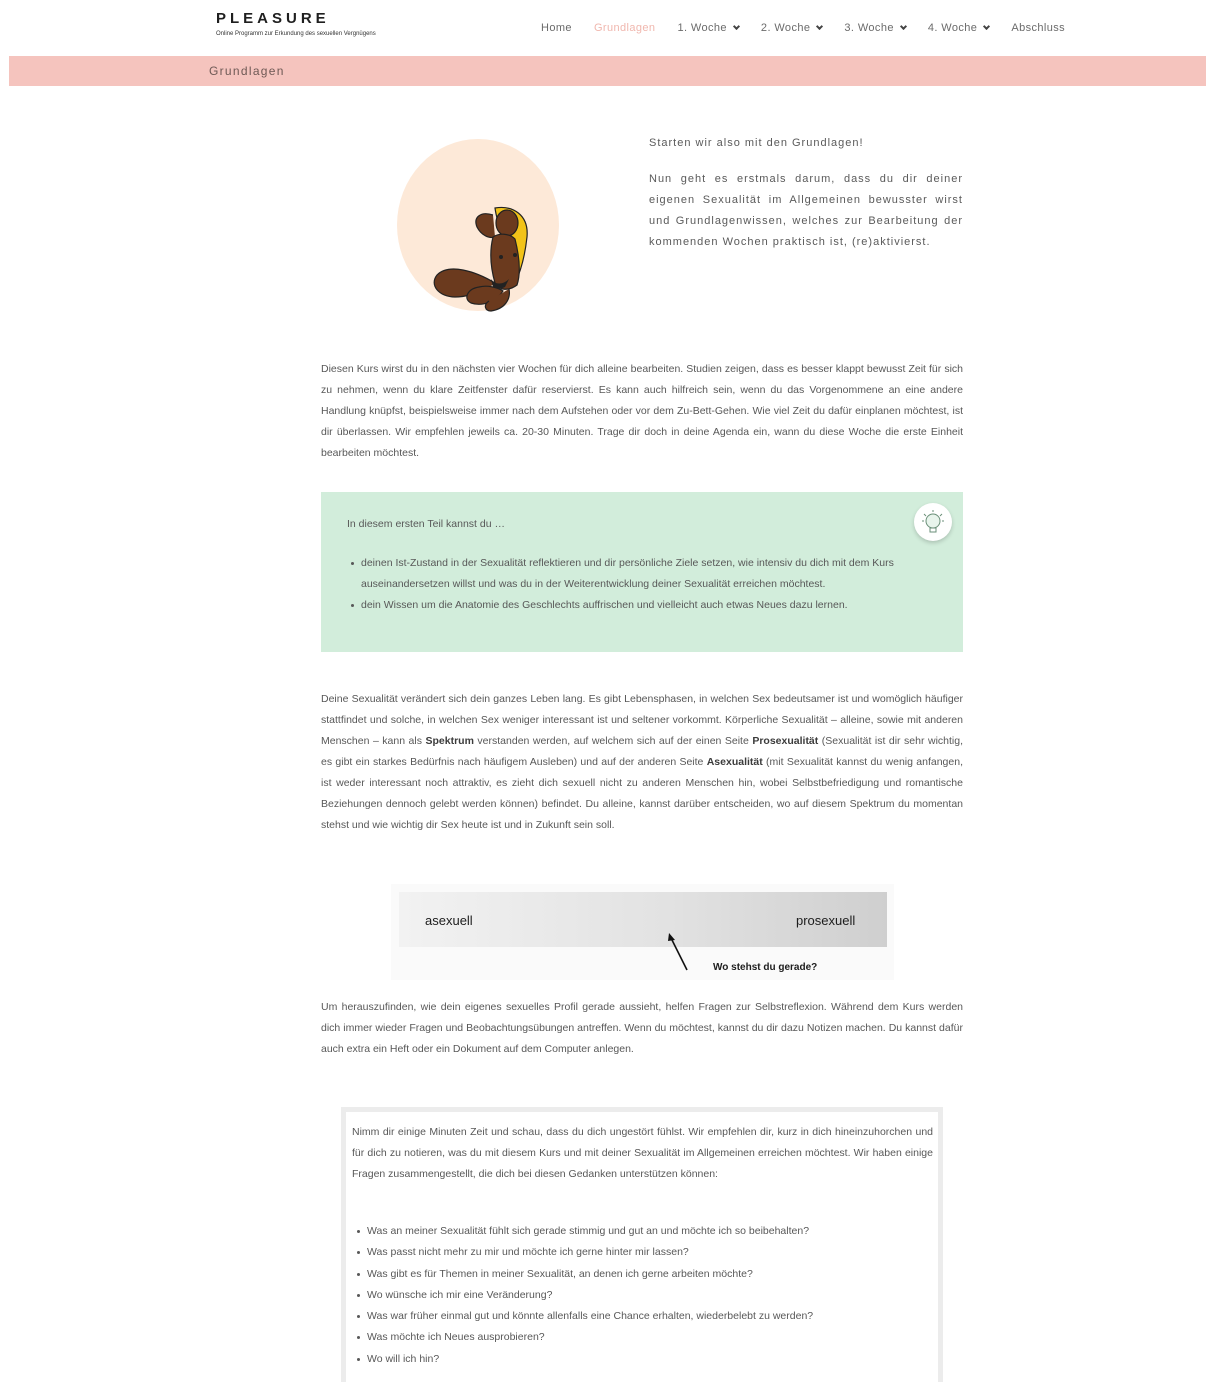  I want to click on nav-item-woche-2: 2. Woche, so click(792, 28).